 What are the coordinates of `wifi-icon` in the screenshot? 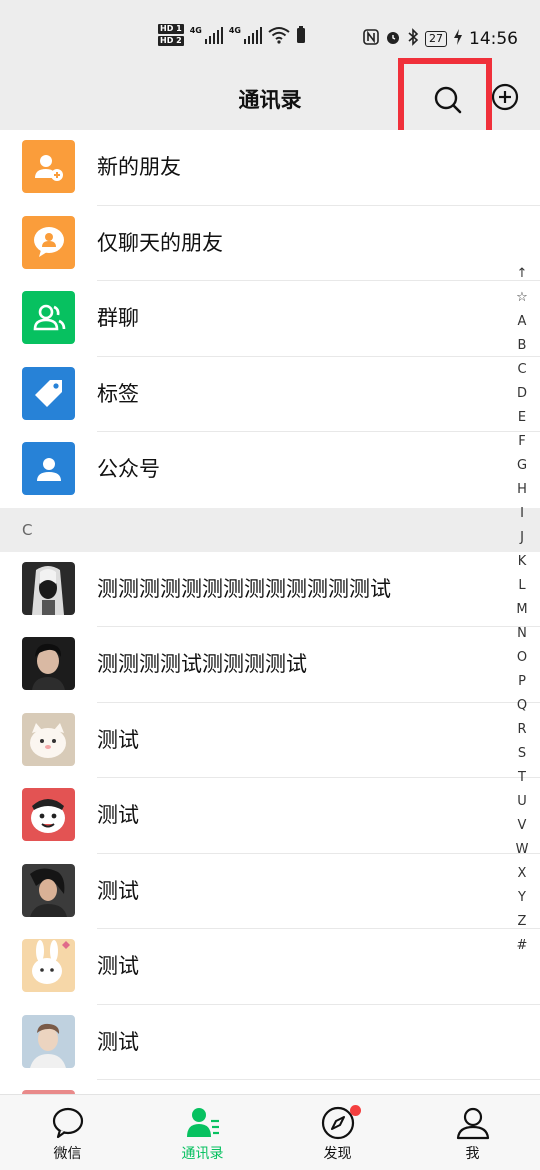 It's located at (279, 35).